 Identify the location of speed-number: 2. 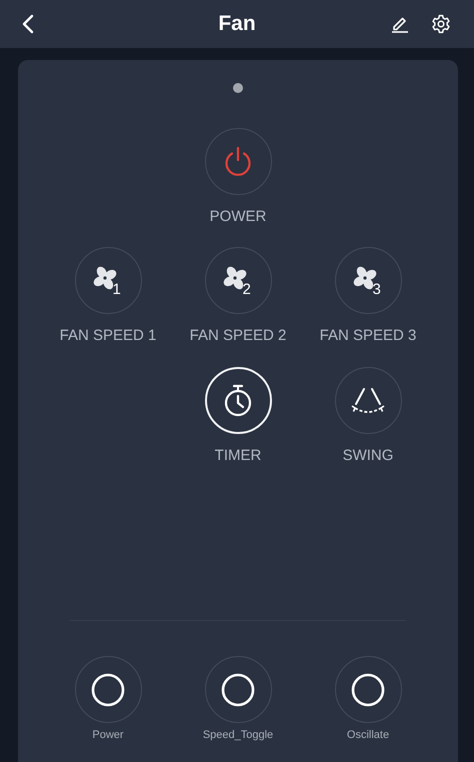
(246, 290).